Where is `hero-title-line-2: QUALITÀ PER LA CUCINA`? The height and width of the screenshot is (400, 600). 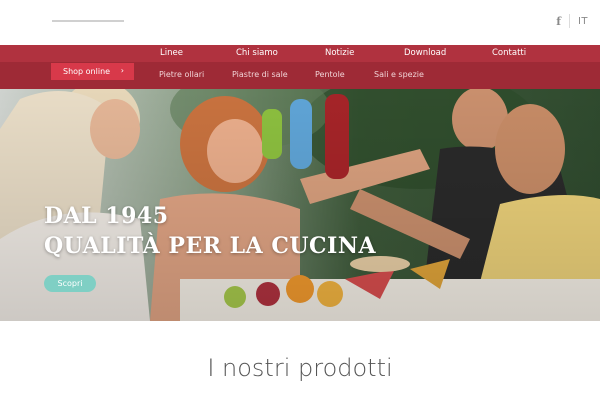
hero-title-line-2: QUALITÀ PER LA CUCINA is located at coordinates (210, 246).